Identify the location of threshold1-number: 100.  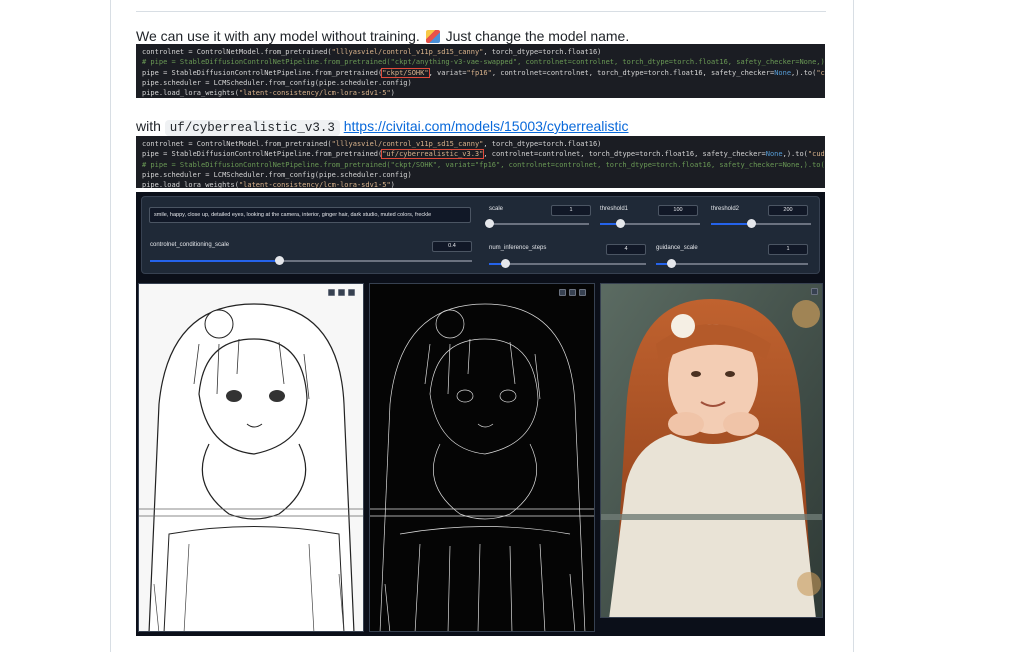
(678, 210).